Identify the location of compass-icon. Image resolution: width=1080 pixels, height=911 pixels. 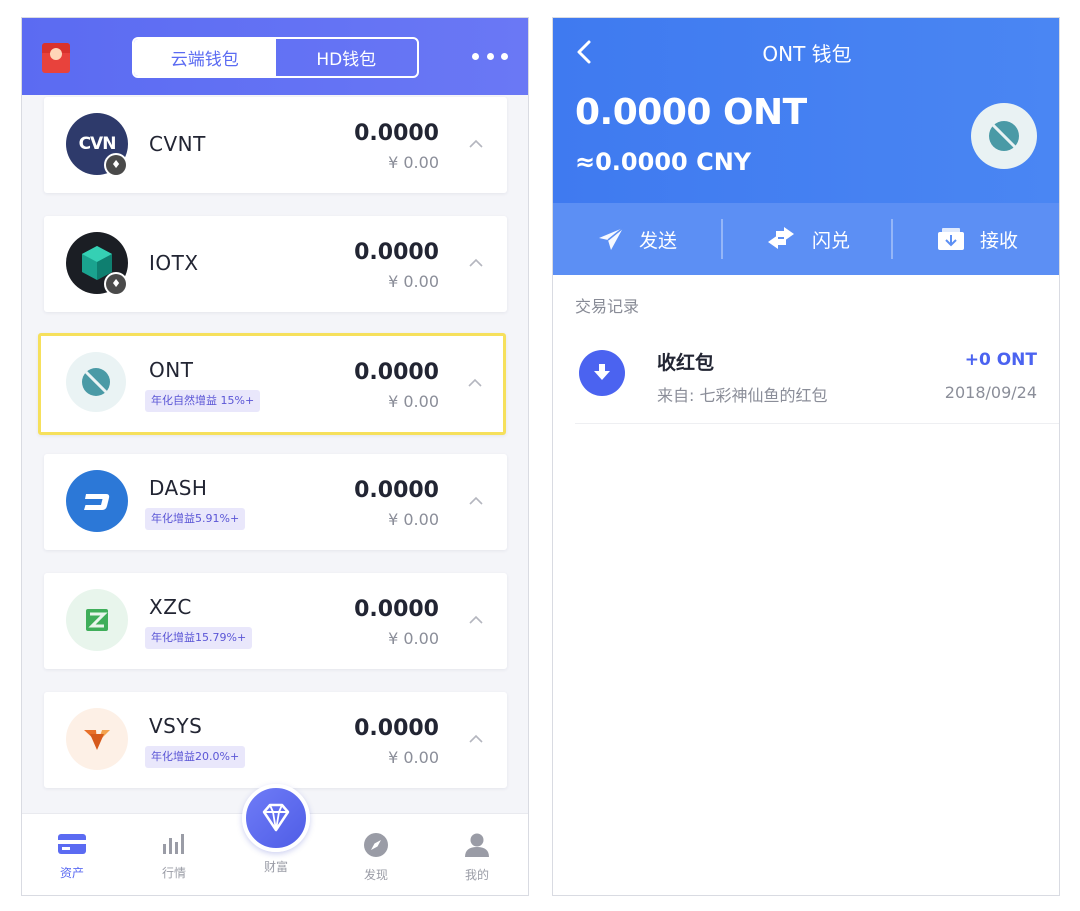
(376, 845).